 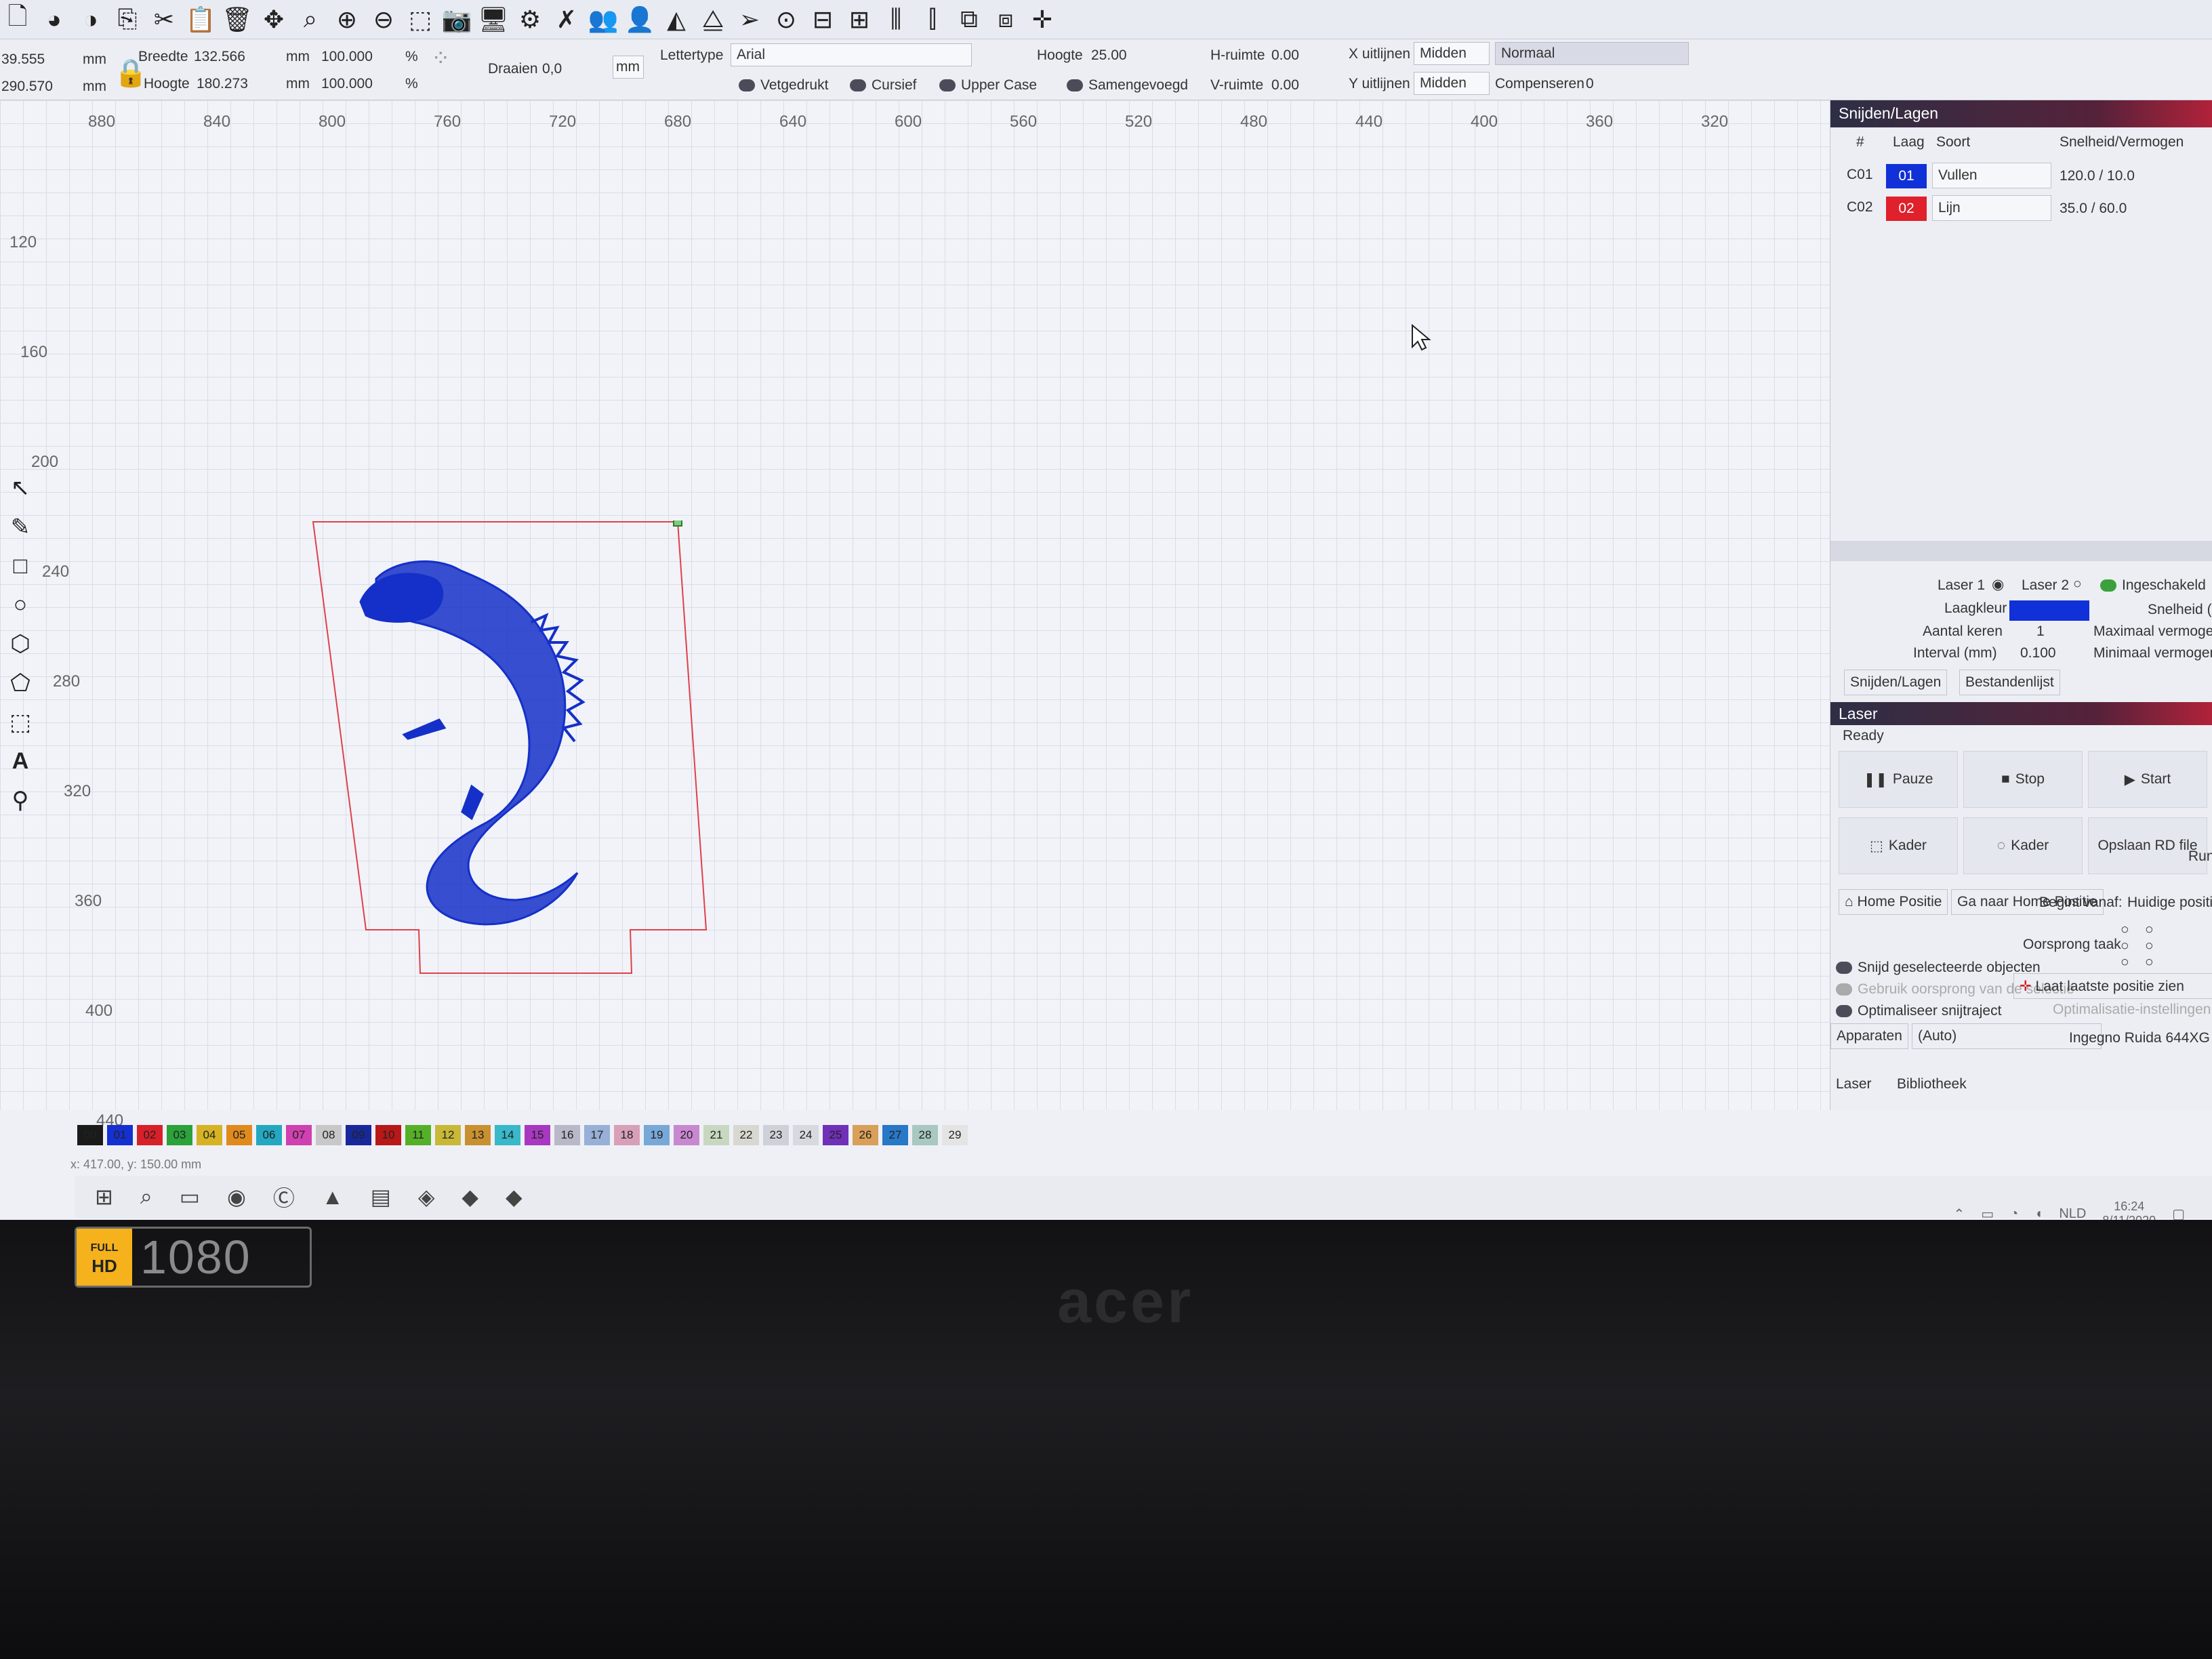 I want to click on frame-round-button: ◌ Kader, so click(x=2023, y=846).